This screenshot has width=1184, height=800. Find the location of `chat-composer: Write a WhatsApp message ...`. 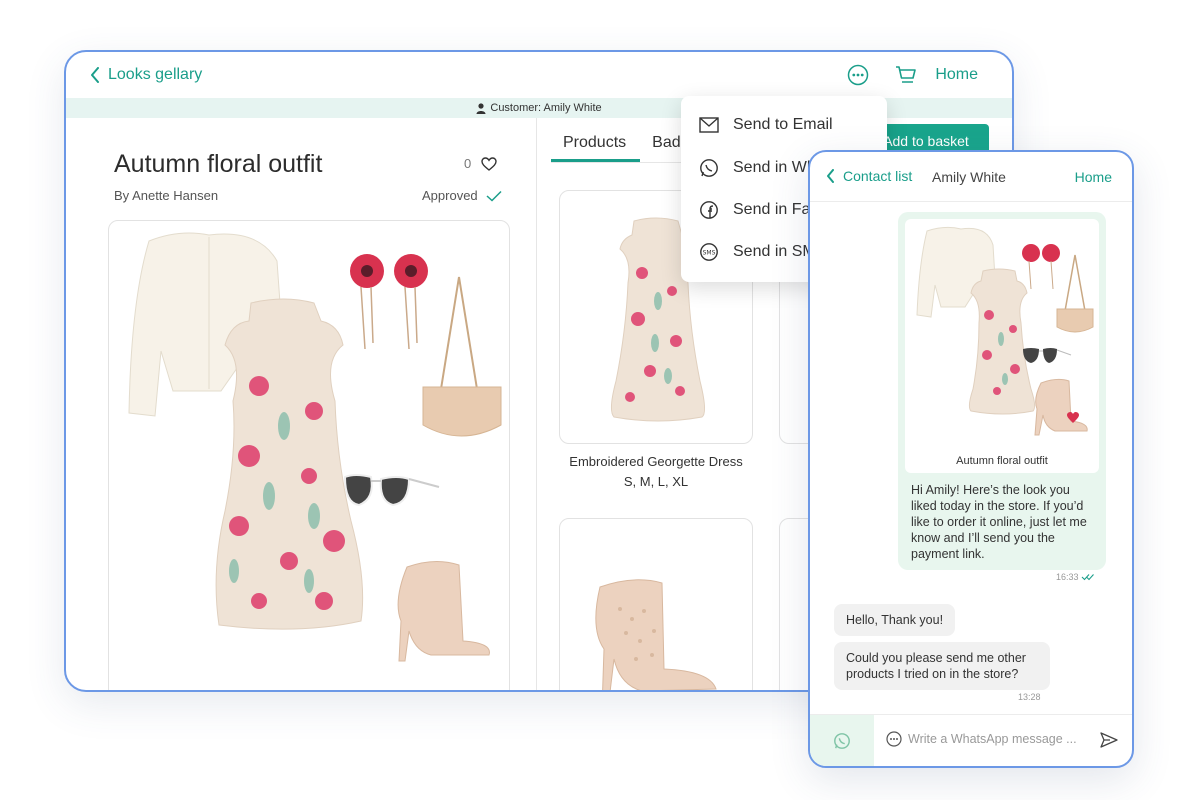

chat-composer: Write a WhatsApp message ... is located at coordinates (971, 740).